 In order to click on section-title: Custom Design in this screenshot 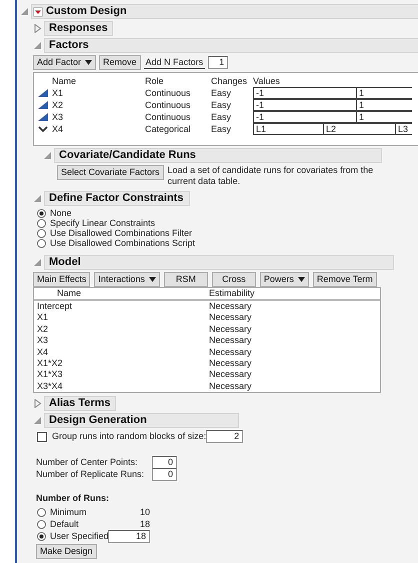, I will do `click(86, 11)`.